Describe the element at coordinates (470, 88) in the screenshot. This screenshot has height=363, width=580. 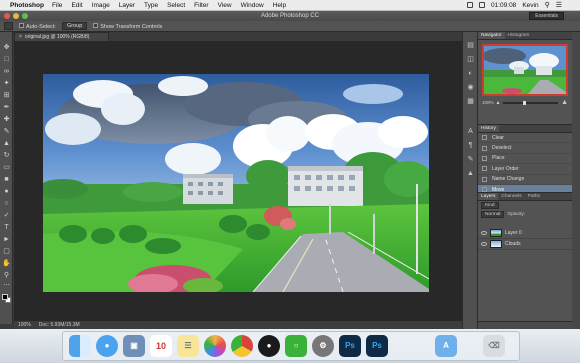
I see `color-panel-icon: ◉` at that location.